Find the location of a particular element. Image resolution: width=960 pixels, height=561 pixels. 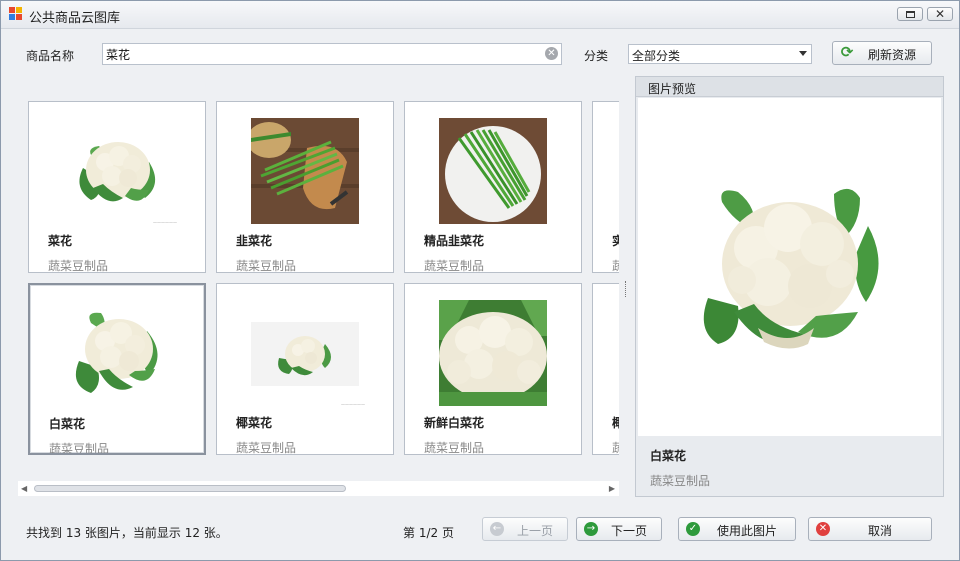

name-search-input is located at coordinates (321, 54).